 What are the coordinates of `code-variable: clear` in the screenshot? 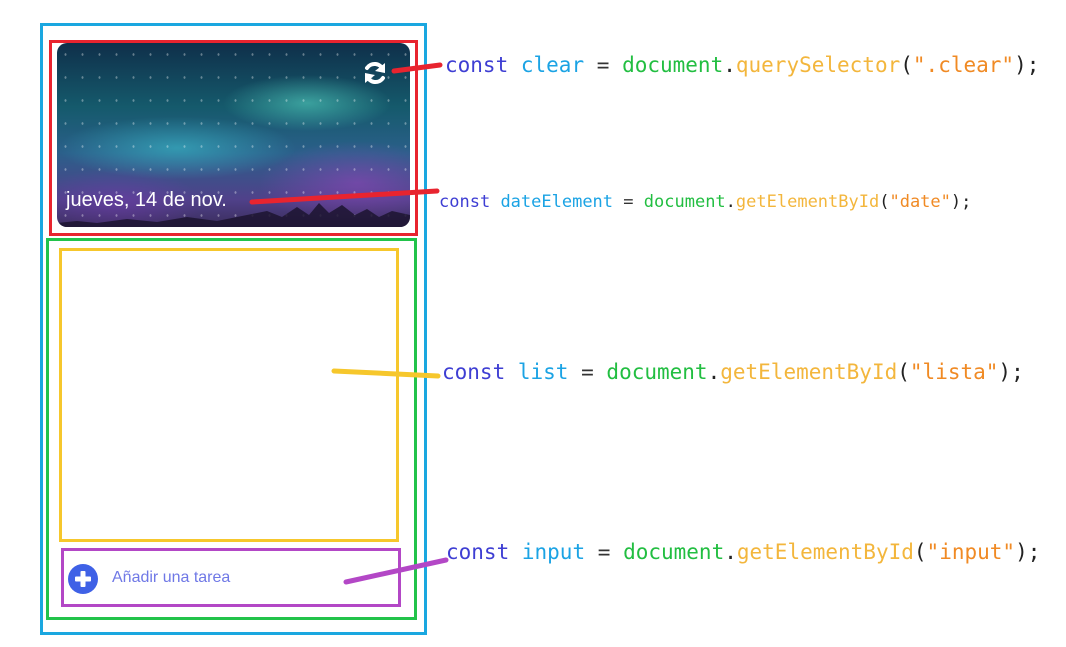 It's located at (552, 65).